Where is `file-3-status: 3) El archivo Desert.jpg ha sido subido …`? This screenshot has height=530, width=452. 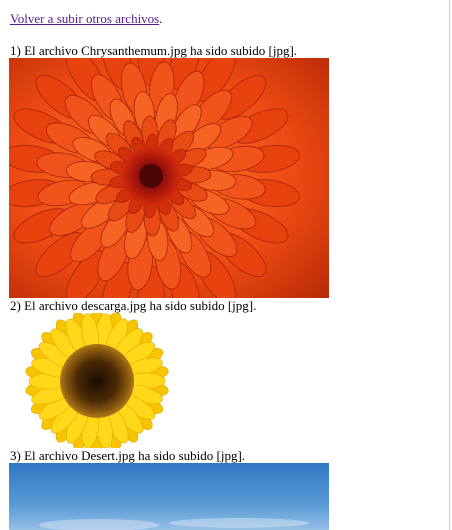 file-3-status: 3) El archivo Desert.jpg ha sido subido … is located at coordinates (128, 455).